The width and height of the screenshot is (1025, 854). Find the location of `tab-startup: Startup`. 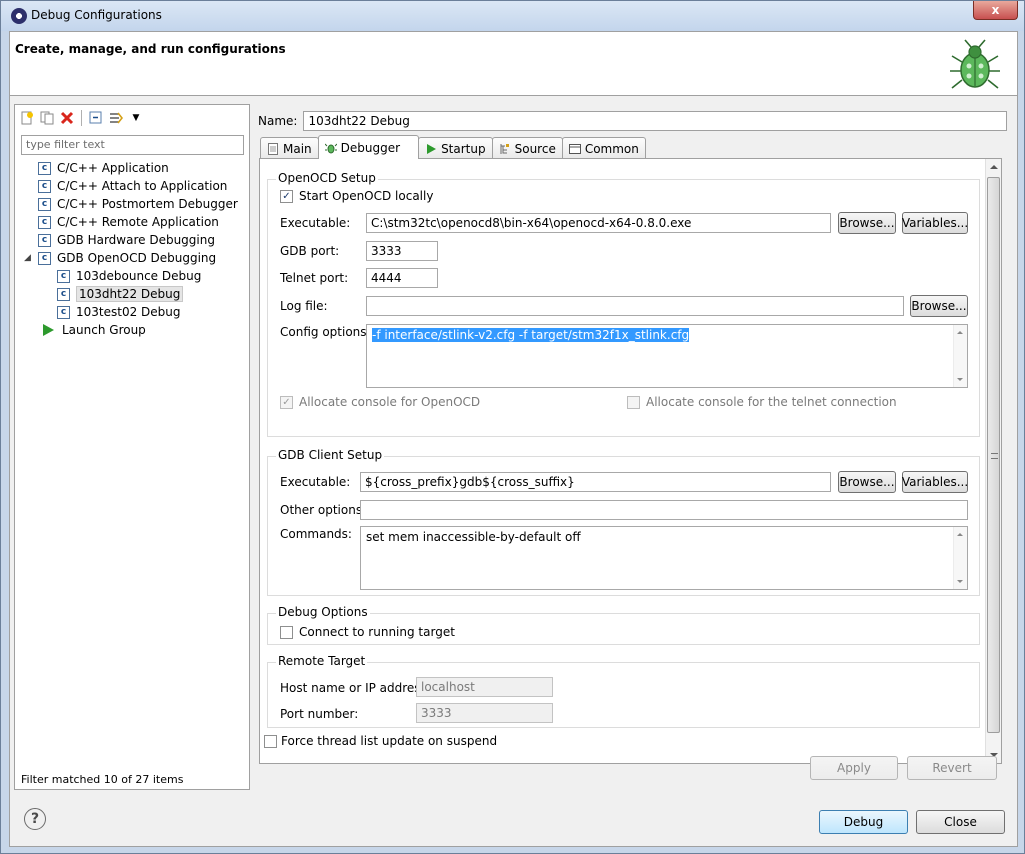

tab-startup: Startup is located at coordinates (455, 148).